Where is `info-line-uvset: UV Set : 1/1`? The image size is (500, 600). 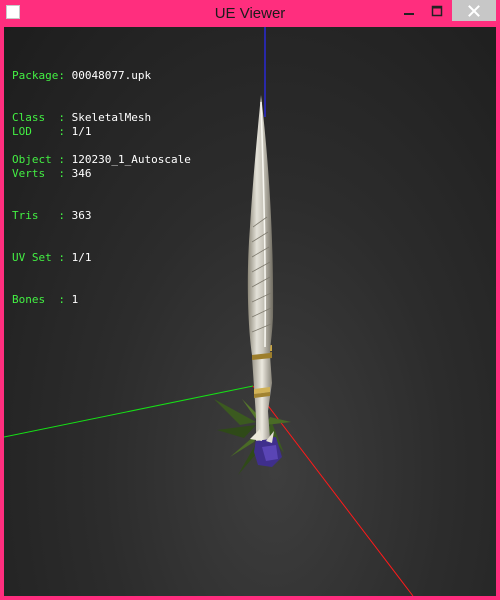
info-line-uvset: UV Set : 1/1 is located at coordinates (52, 257).